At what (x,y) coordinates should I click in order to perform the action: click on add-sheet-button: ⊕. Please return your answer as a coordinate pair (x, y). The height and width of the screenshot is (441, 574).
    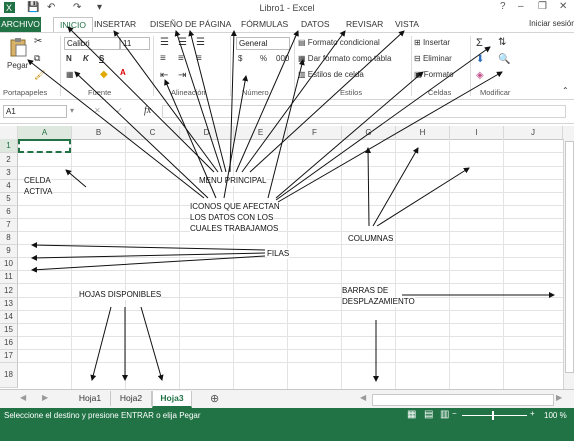
    Looking at the image, I should click on (214, 398).